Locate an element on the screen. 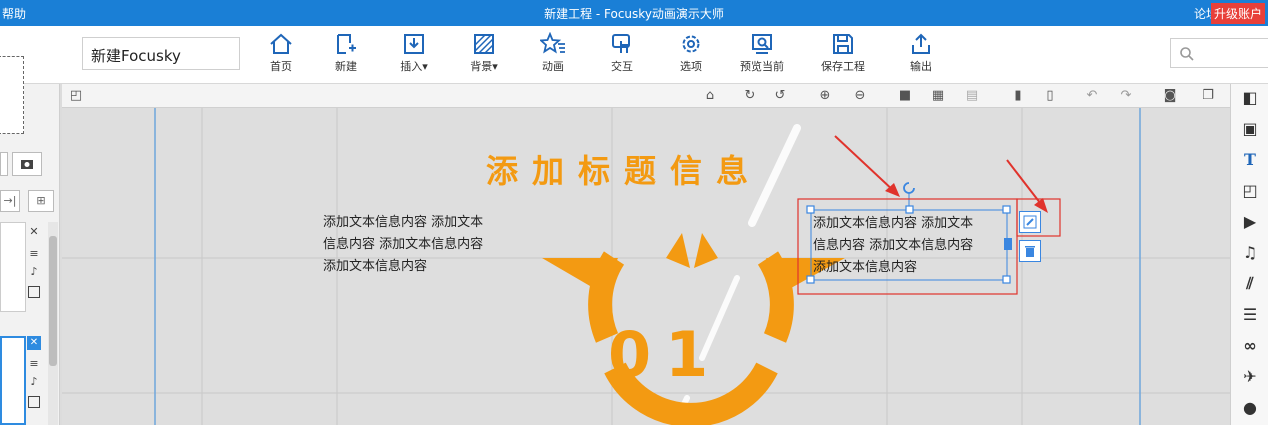 The height and width of the screenshot is (425, 1268). preview-icon is located at coordinates (762, 44).